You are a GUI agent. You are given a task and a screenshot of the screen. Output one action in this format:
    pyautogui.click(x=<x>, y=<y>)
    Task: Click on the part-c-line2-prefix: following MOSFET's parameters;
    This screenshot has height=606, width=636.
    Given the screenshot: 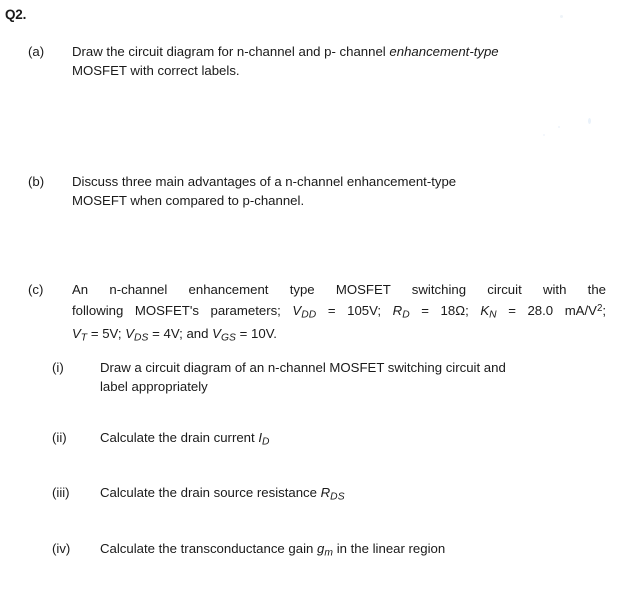 What is the action you would take?
    pyautogui.click(x=182, y=310)
    